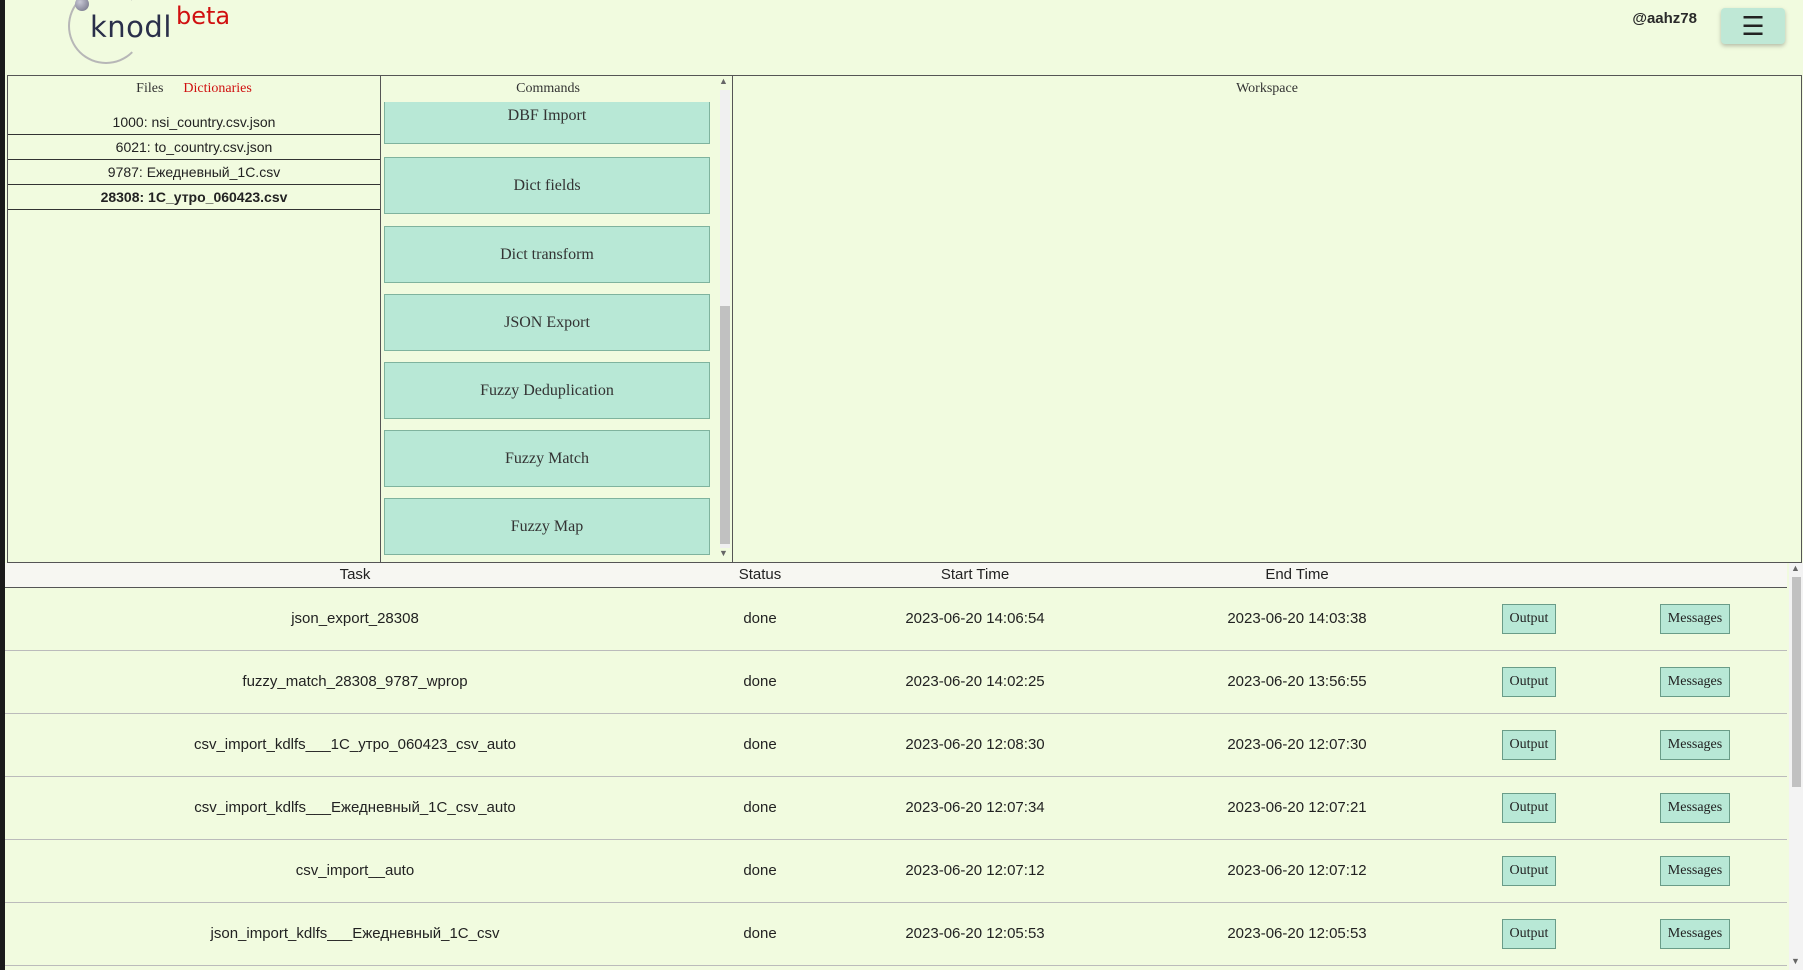 The image size is (1803, 970). What do you see at coordinates (194, 147) in the screenshot?
I see `file-item: 6021: to_country.csv.json` at bounding box center [194, 147].